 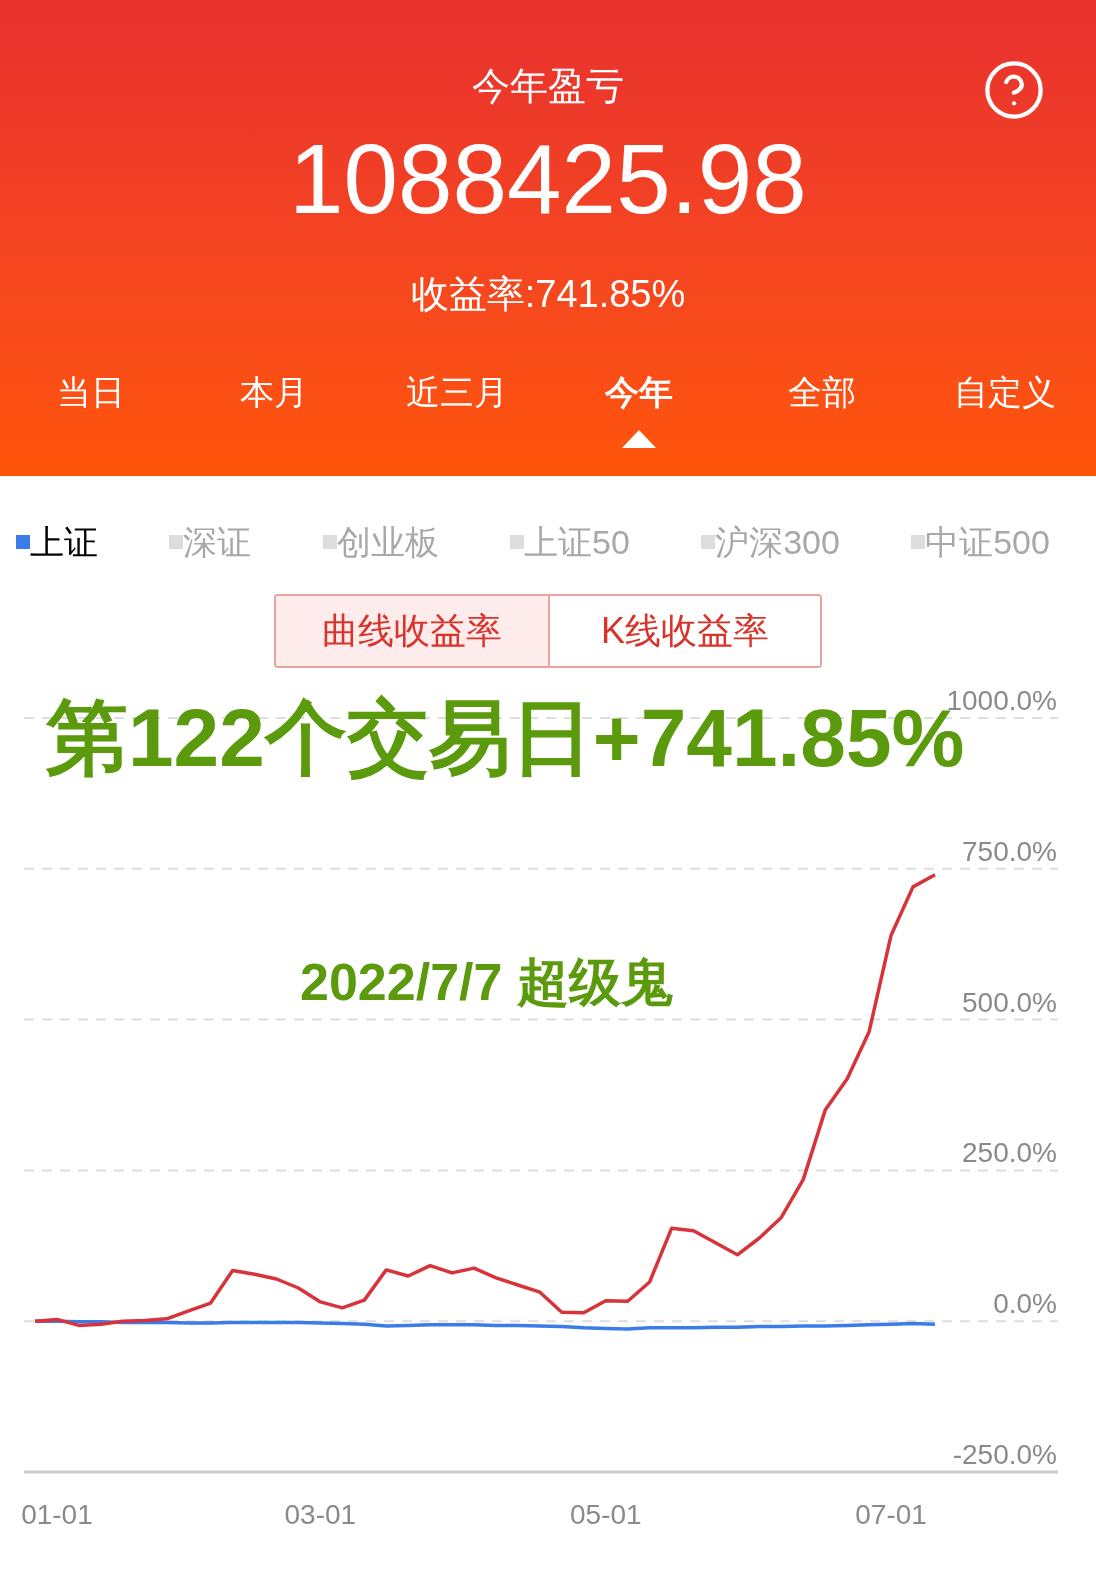 What do you see at coordinates (548, 86) in the screenshot?
I see `page-title: 今年盈亏` at bounding box center [548, 86].